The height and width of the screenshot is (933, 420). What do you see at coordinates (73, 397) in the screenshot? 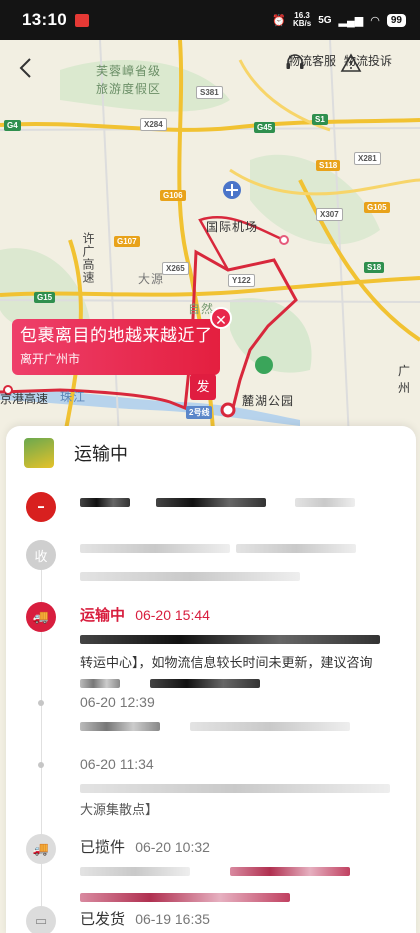
I see `map-label-river: 珠江` at bounding box center [73, 397].